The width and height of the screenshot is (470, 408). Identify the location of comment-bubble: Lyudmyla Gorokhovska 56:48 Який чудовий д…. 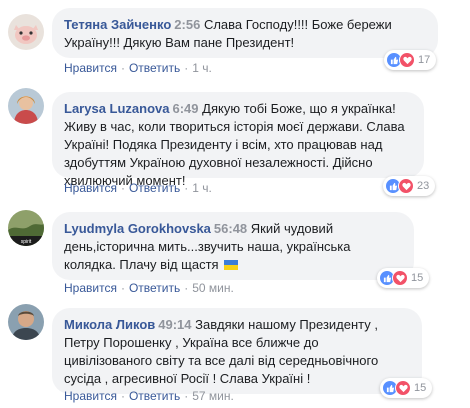
(233, 246).